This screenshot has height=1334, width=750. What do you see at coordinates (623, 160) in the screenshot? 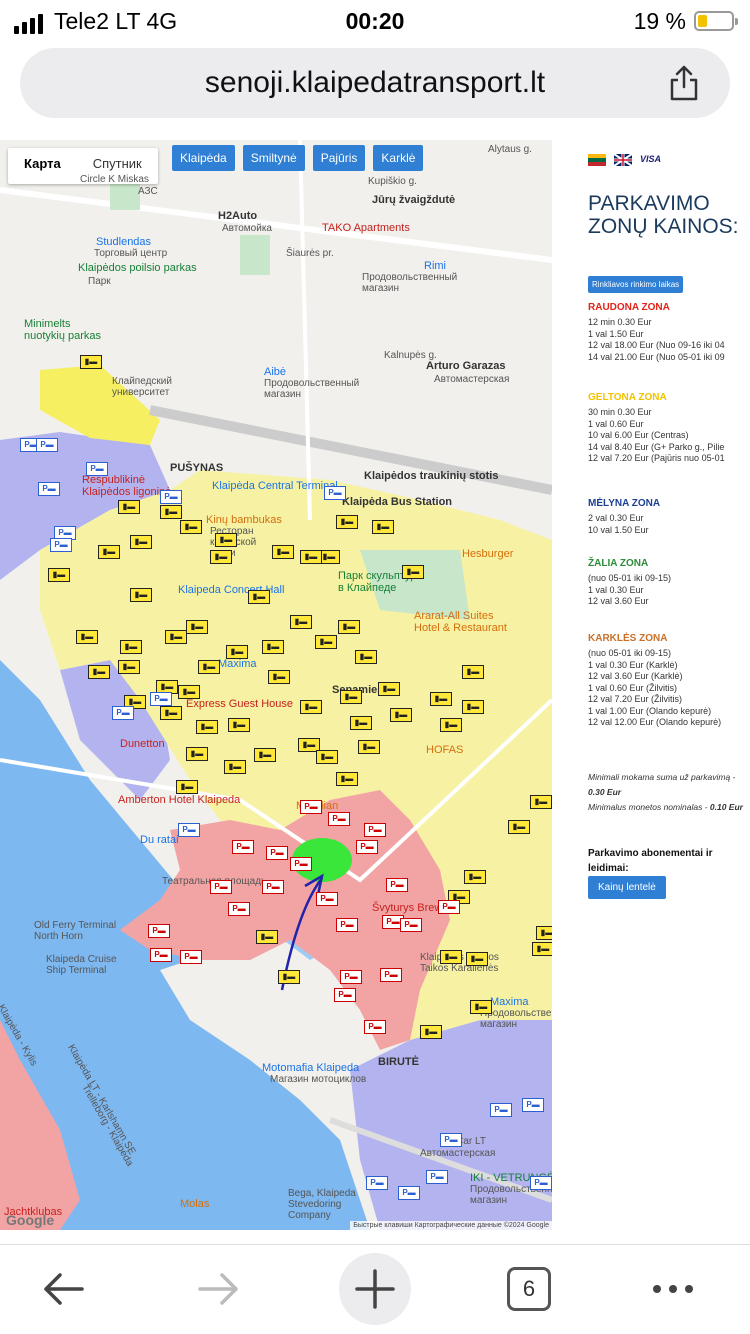
I see `uk-flag-icon` at bounding box center [623, 160].